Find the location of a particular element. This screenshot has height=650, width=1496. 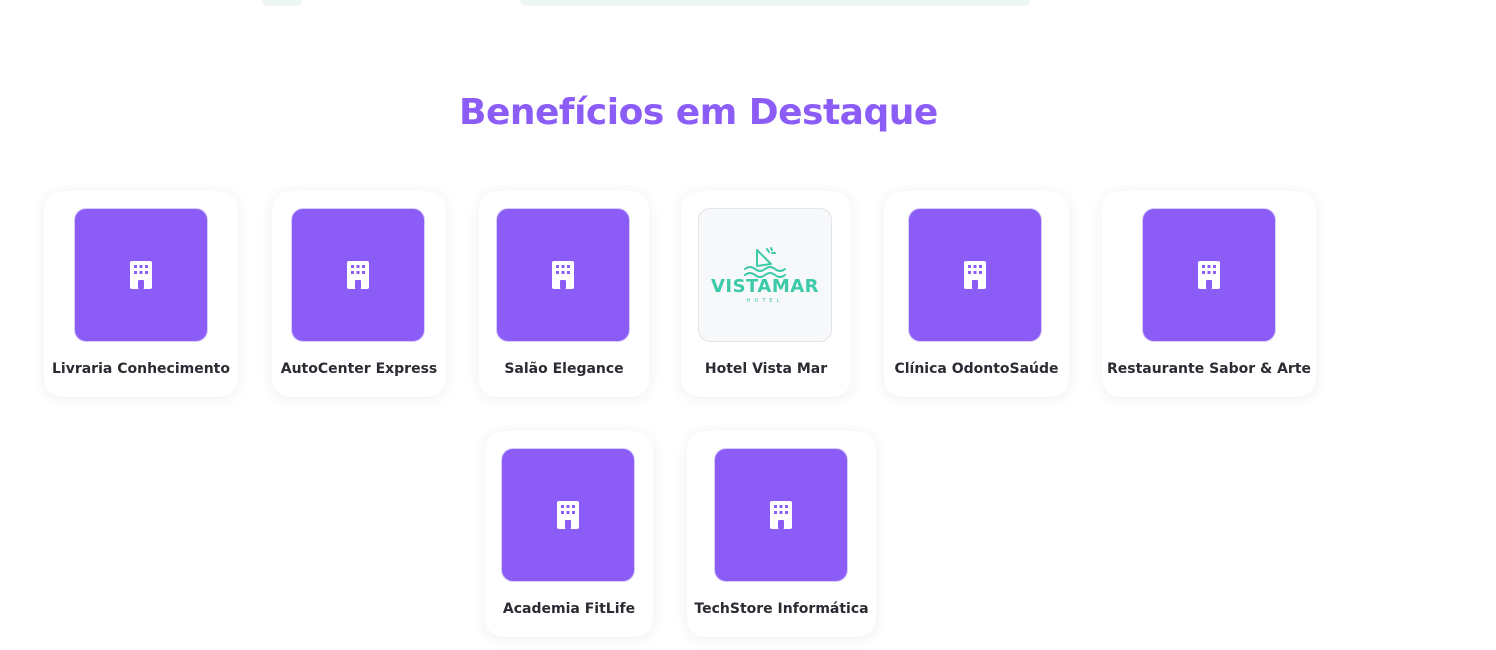

partner-name: Restaurante Sabor & Arte is located at coordinates (1209, 369).